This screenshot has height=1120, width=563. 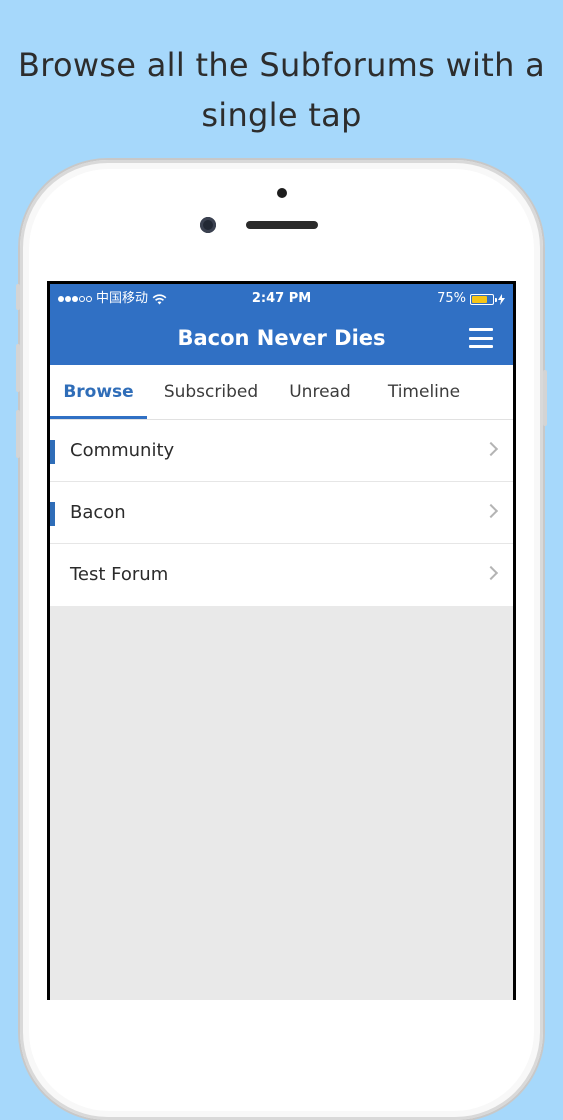 I want to click on forum-item-label: Test Forum, so click(x=119, y=574).